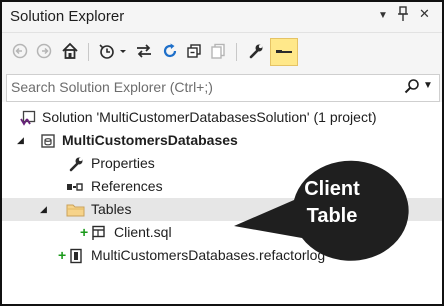 This screenshot has width=444, height=306. I want to click on callout-text: Client Table, so click(332, 203).